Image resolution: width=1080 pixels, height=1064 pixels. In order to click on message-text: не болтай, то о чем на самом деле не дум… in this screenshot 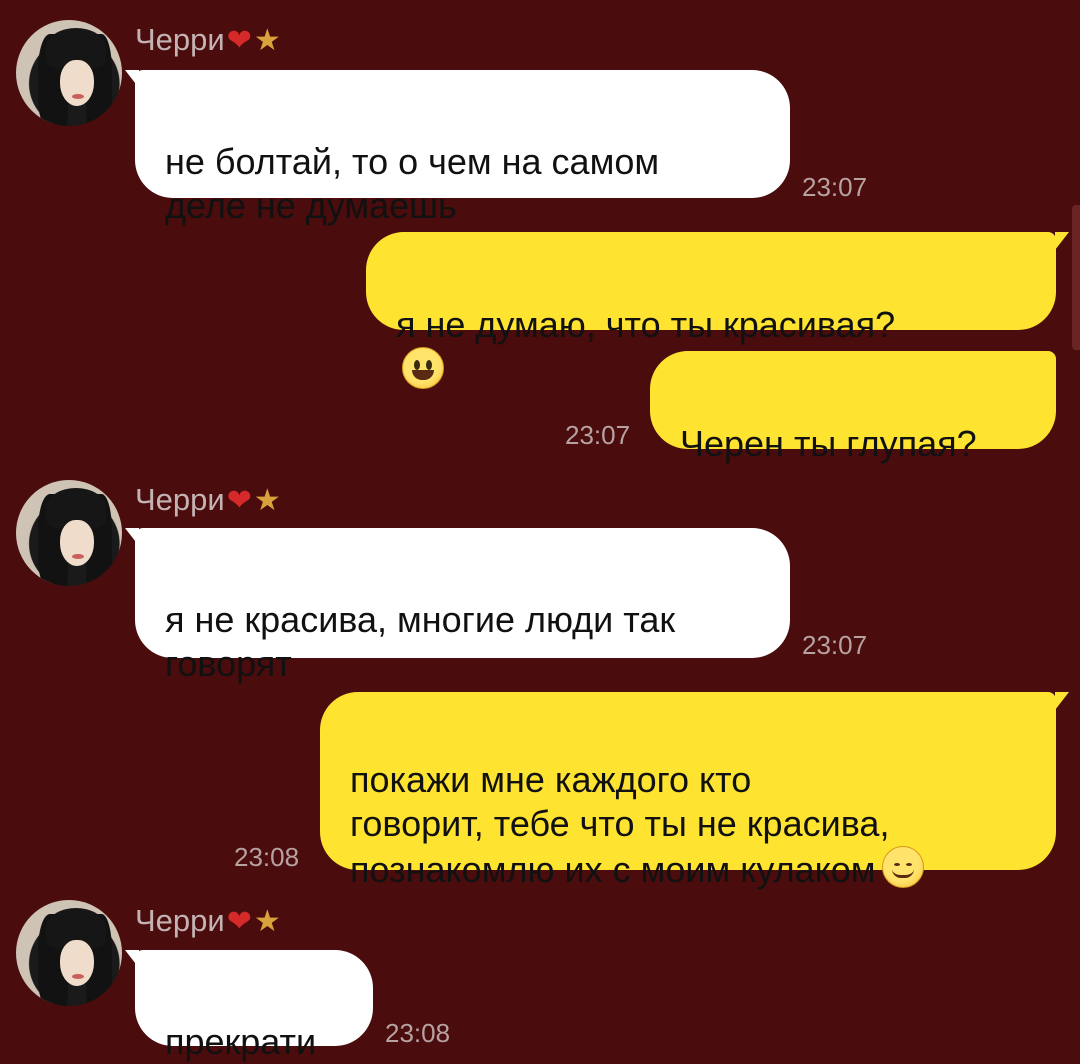, I will do `click(412, 183)`.